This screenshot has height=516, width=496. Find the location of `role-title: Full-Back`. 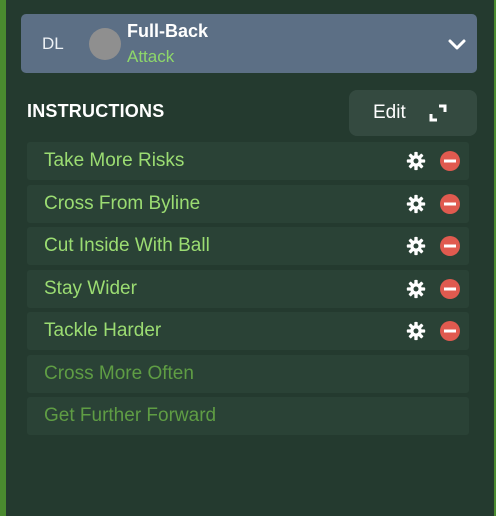

role-title: Full-Back is located at coordinates (168, 31).